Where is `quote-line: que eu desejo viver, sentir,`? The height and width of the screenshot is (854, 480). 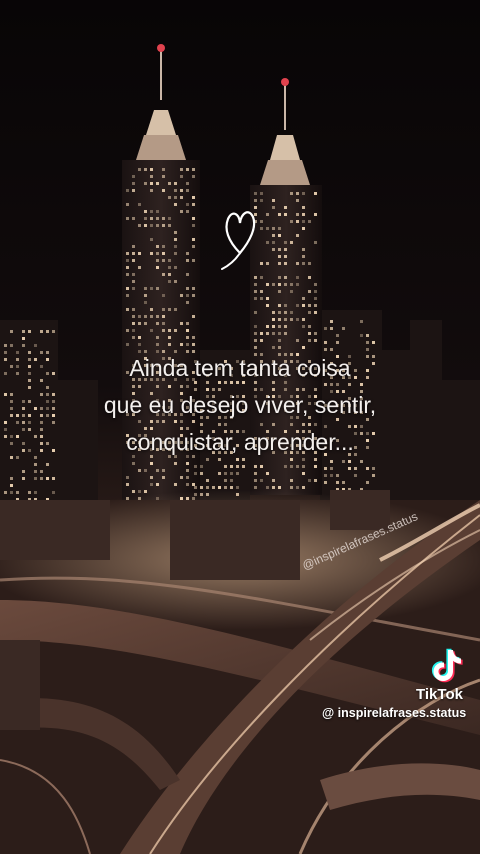 quote-line: que eu desejo viver, sentir, is located at coordinates (240, 405).